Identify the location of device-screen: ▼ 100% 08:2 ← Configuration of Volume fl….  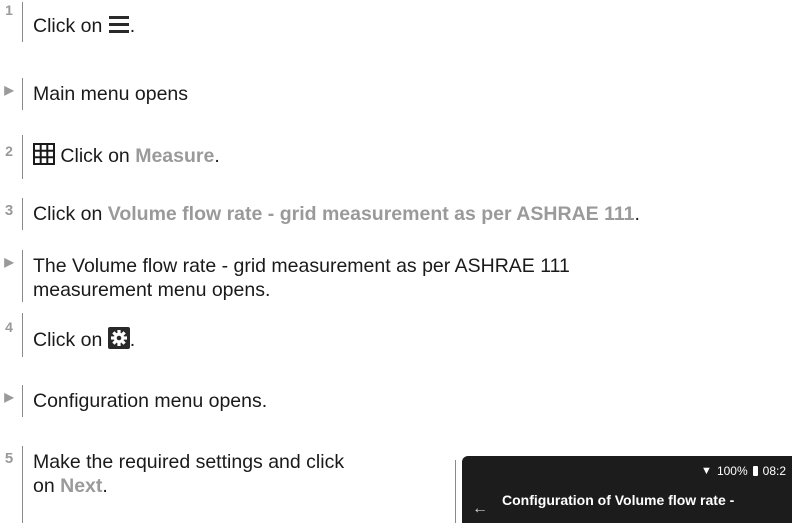
(627, 489).